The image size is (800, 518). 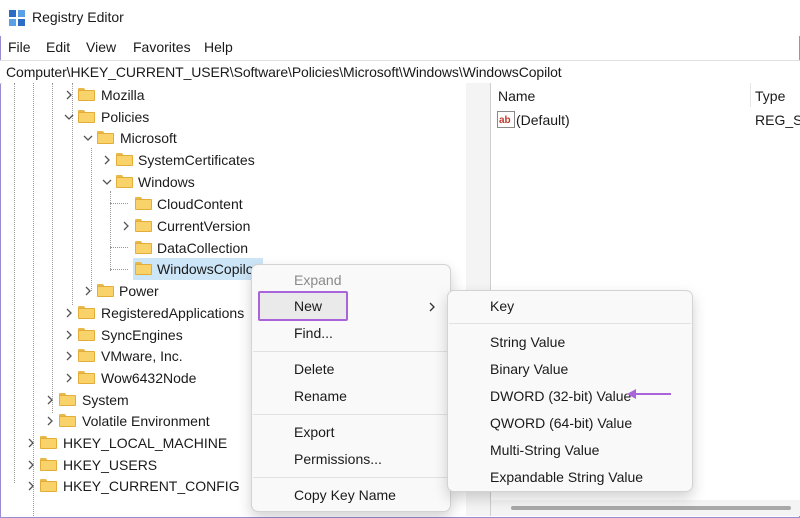 I want to click on menu-view: View, so click(x=101, y=47).